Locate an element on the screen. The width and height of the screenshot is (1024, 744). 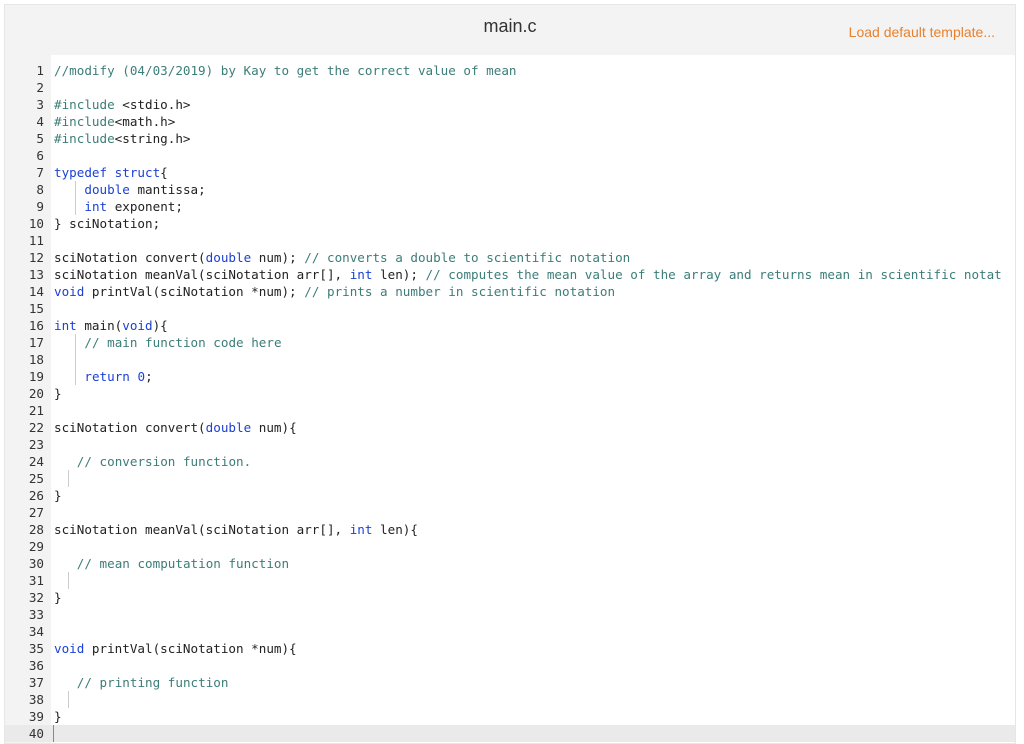
line-number: 1 is located at coordinates (40, 70).